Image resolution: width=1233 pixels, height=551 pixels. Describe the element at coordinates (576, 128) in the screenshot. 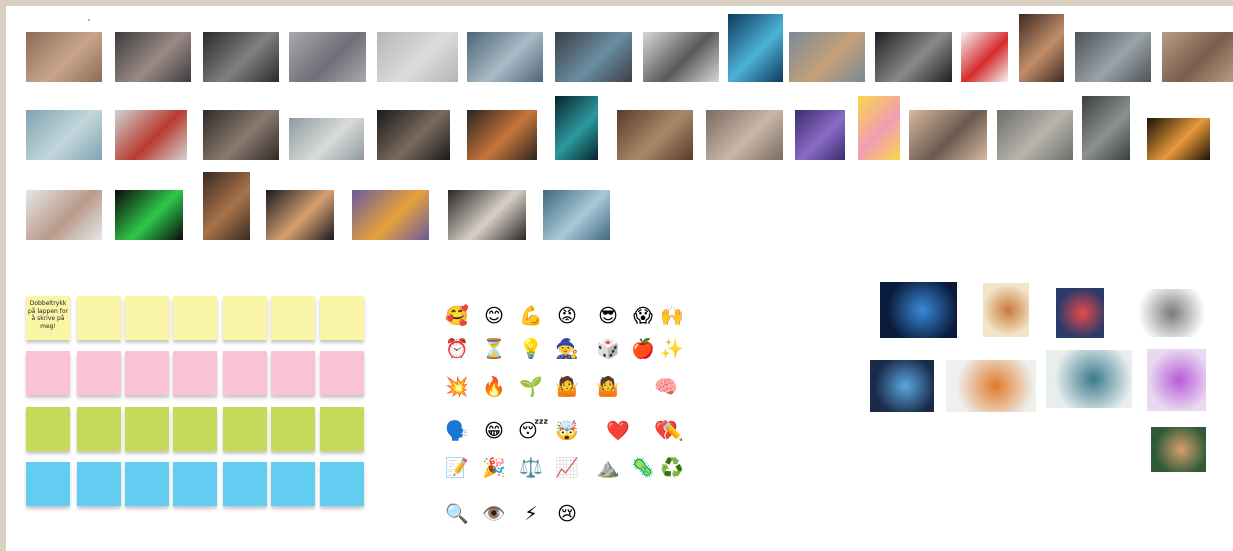

I see `photo-network-glow` at that location.